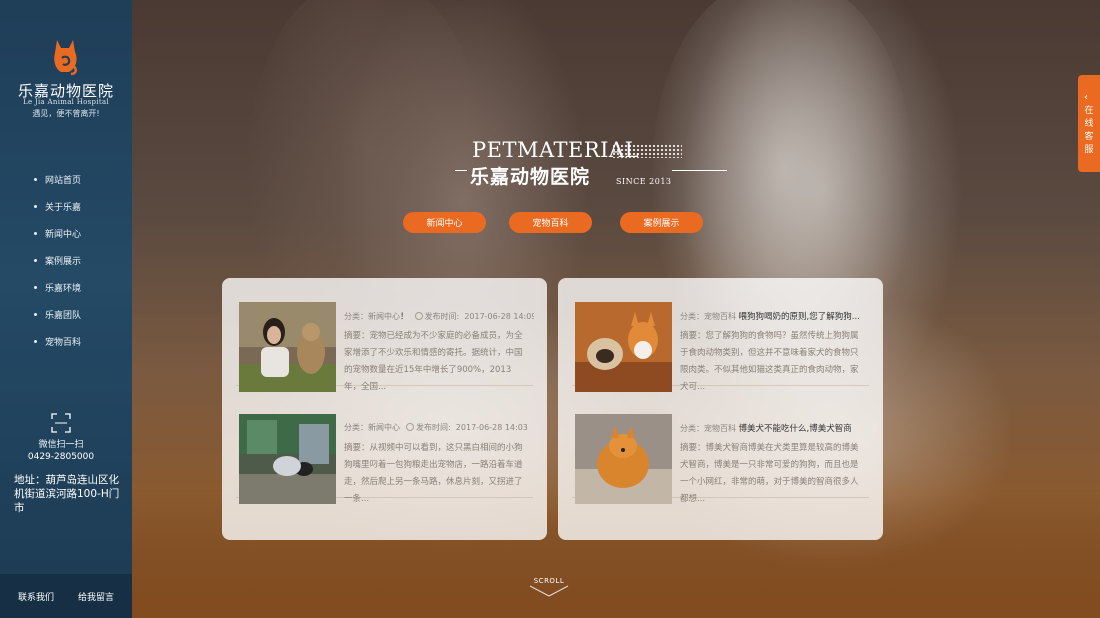 The height and width of the screenshot is (618, 1100). What do you see at coordinates (67, 494) in the screenshot?
I see `address: 地址：葫芦岛连山区化机街道滨河路100-H门市` at bounding box center [67, 494].